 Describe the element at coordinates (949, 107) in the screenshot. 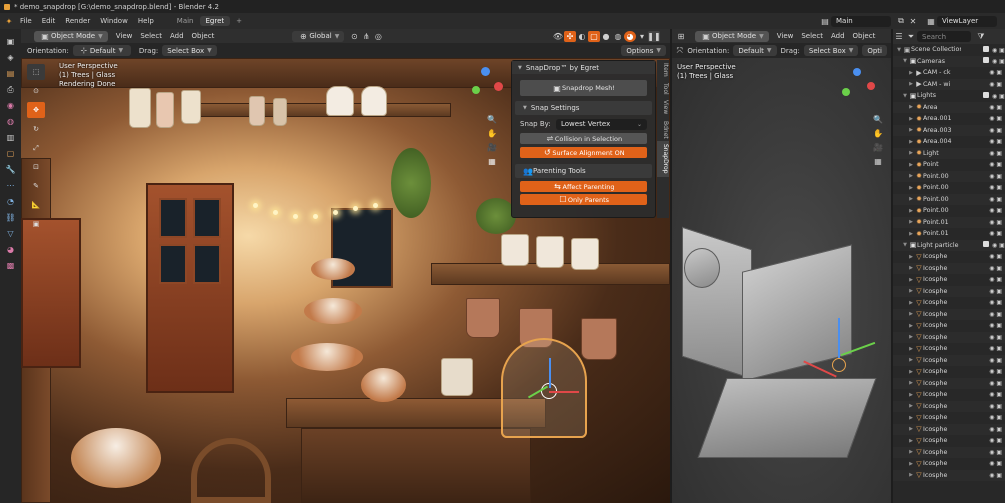

I see `outliner-object-row: ▶ ✹ Area ◉ ▣` at that location.